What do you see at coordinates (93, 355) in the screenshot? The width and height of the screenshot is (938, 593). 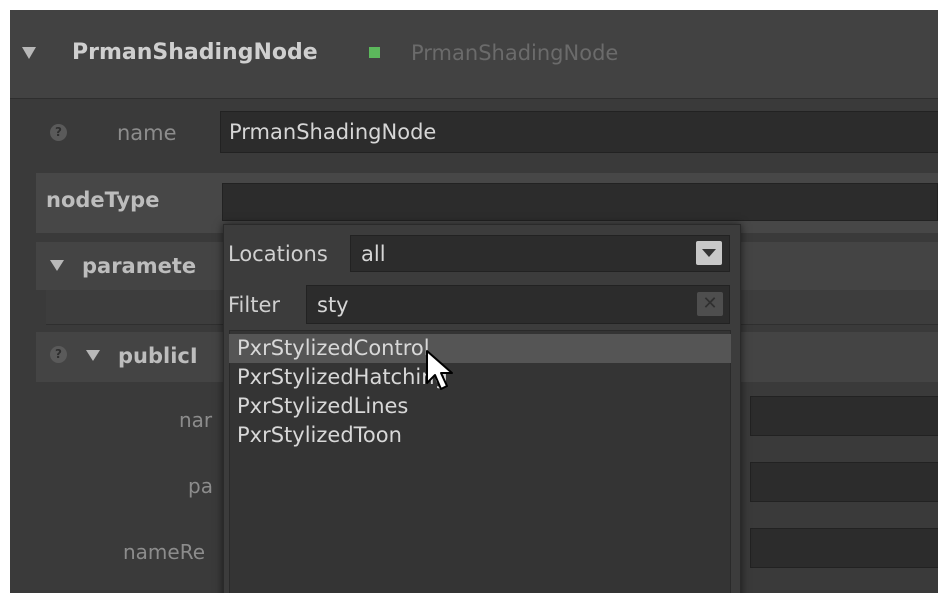 I see `public-interface-collapse-icon` at bounding box center [93, 355].